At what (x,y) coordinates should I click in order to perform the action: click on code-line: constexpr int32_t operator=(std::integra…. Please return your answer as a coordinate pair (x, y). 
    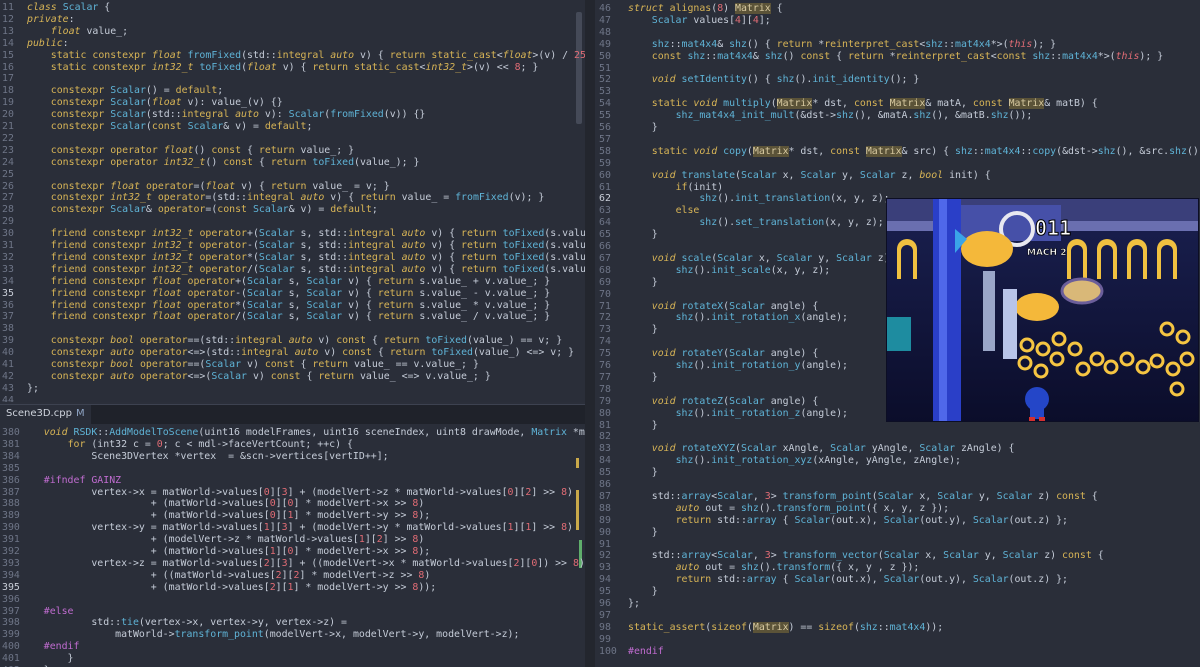
    Looking at the image, I should click on (286, 197).